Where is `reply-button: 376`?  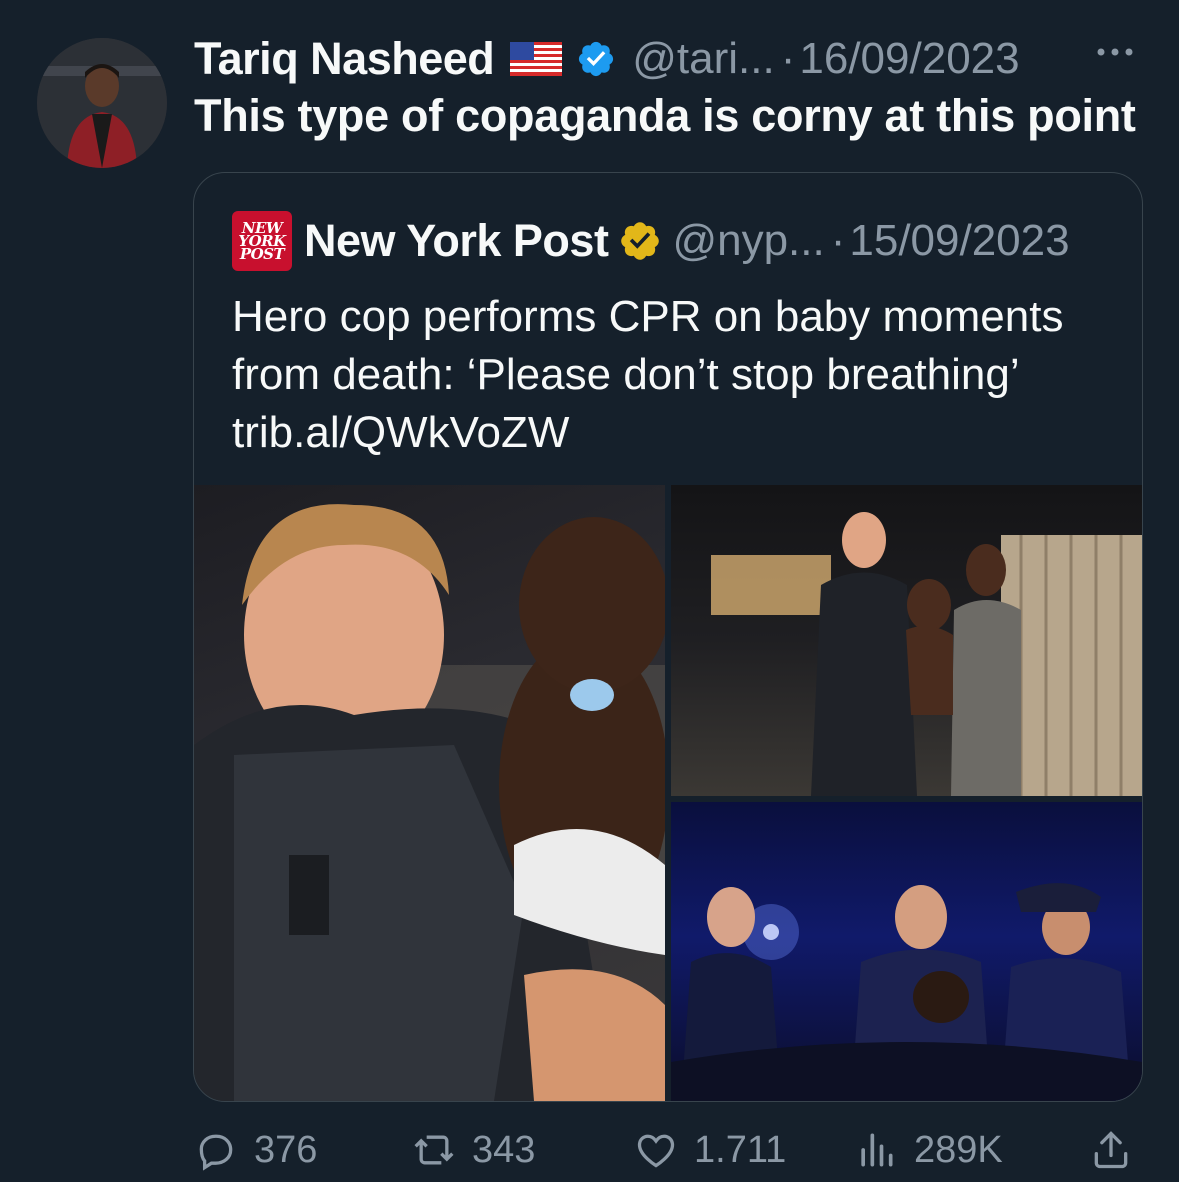
reply-button: 376 is located at coordinates (255, 1150).